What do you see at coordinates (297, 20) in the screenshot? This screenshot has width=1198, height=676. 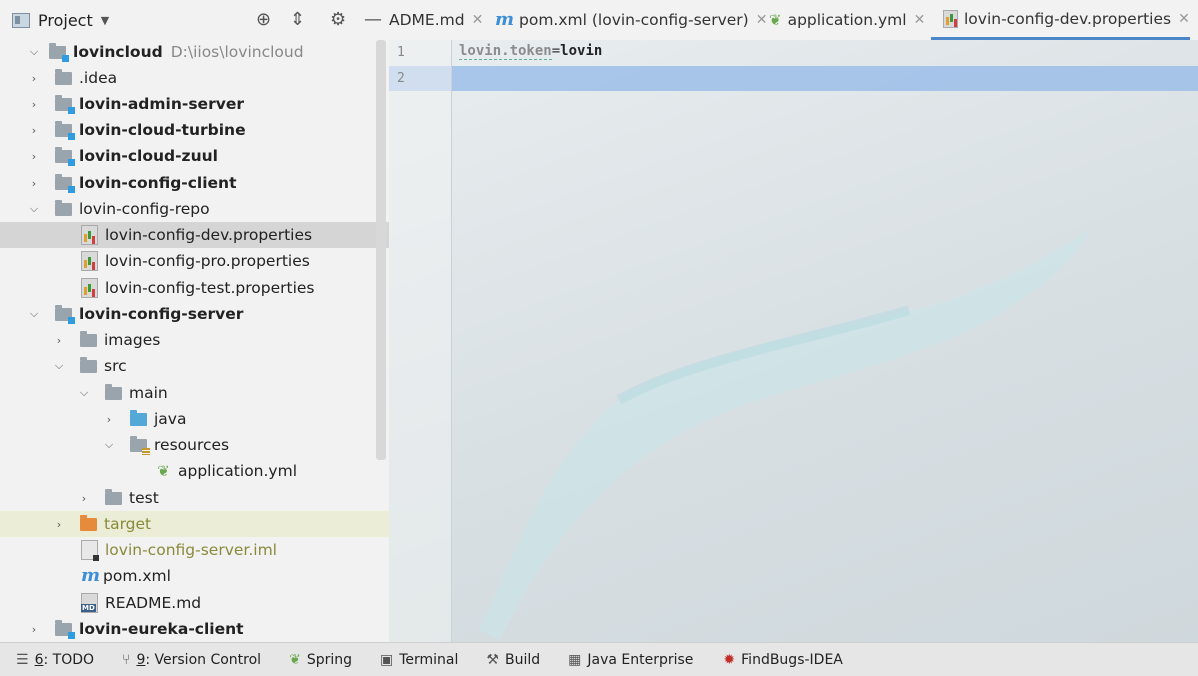 I see `collapse-all-icon: ⇕` at bounding box center [297, 20].